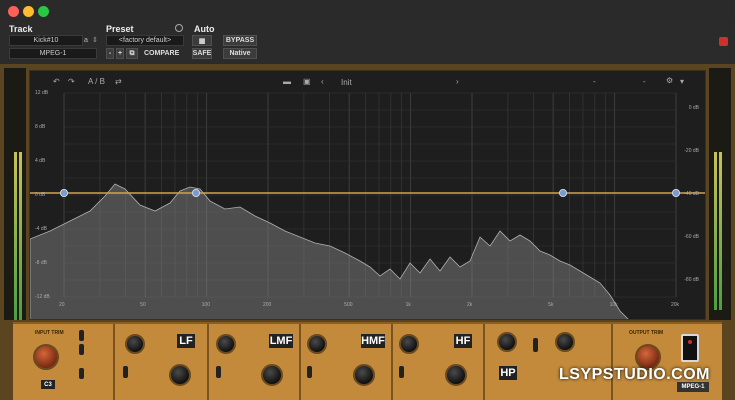  What do you see at coordinates (348, 305) in the screenshot?
I see `freq-label: 500` at bounding box center [348, 305].